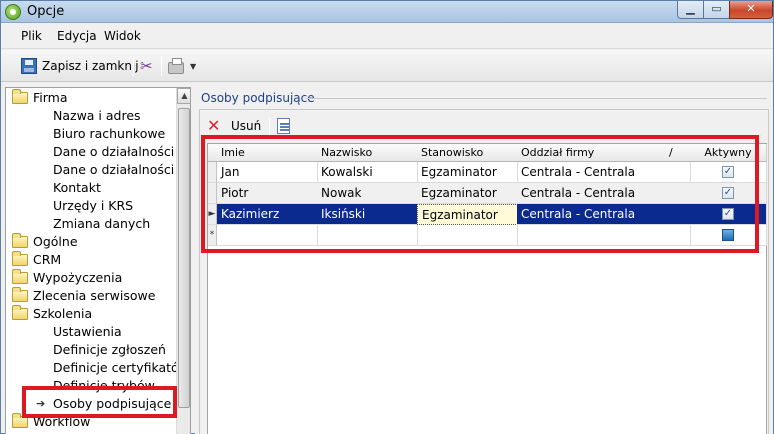 This screenshot has width=774, height=434. Describe the element at coordinates (184, 258) in the screenshot. I see `scrollbar-thumb` at that location.